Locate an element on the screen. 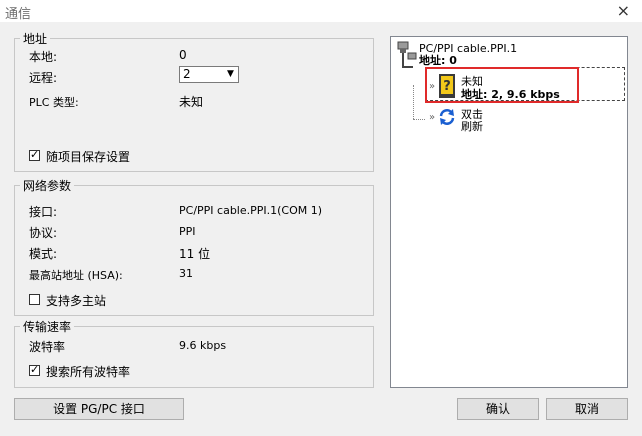 The width and height of the screenshot is (642, 436). plc-type-value: 未知 is located at coordinates (191, 102).